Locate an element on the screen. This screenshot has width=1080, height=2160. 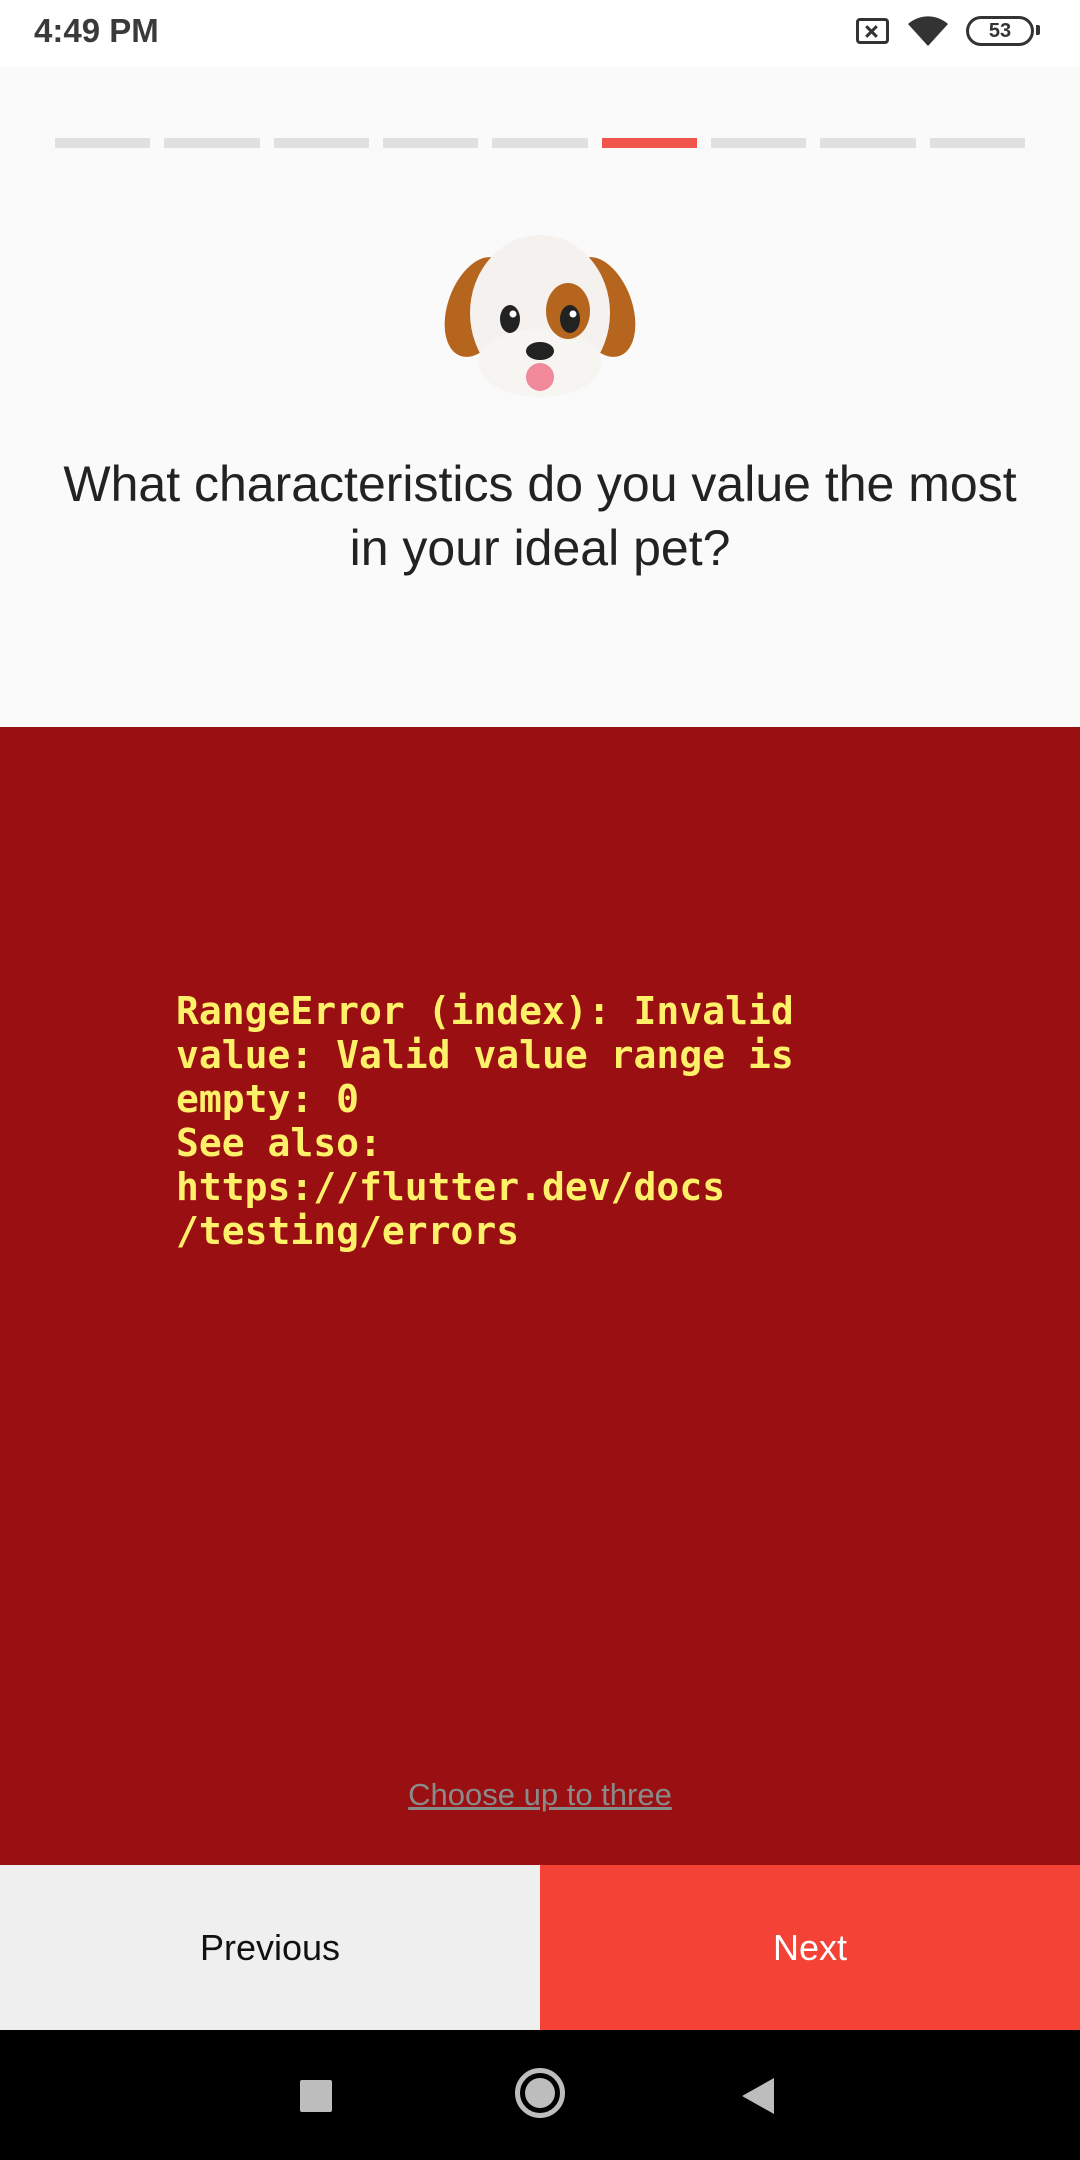
back-icon is located at coordinates (758, 2096).